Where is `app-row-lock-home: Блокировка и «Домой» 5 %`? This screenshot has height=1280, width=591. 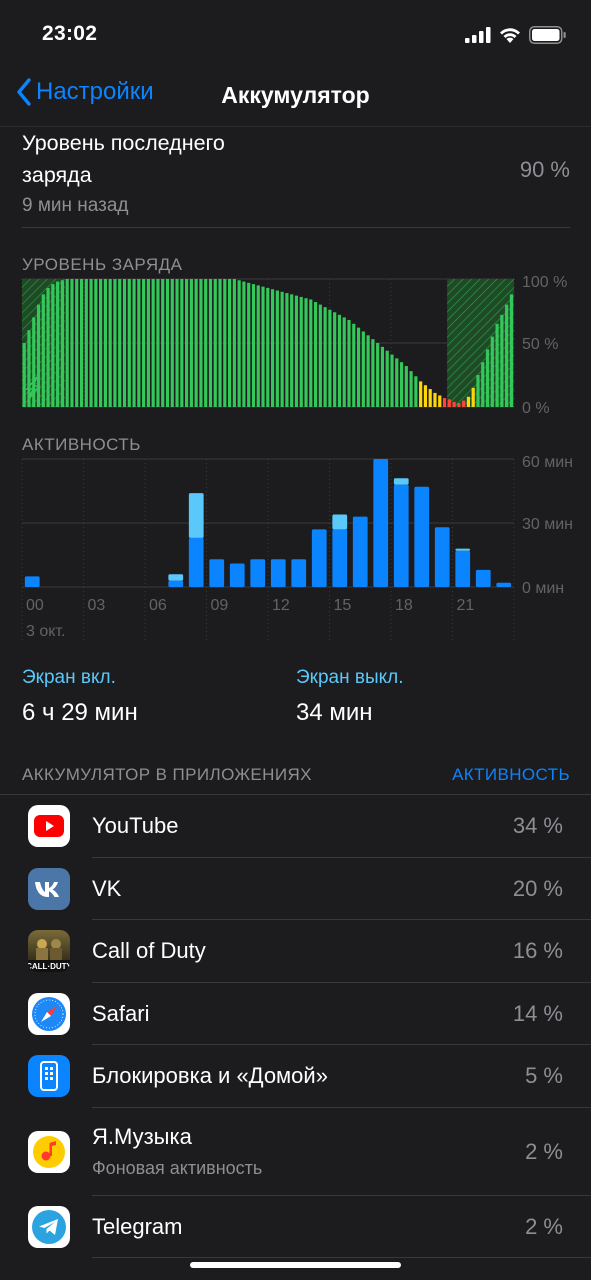 app-row-lock-home: Блокировка и «Домой» 5 % is located at coordinates (295, 1076).